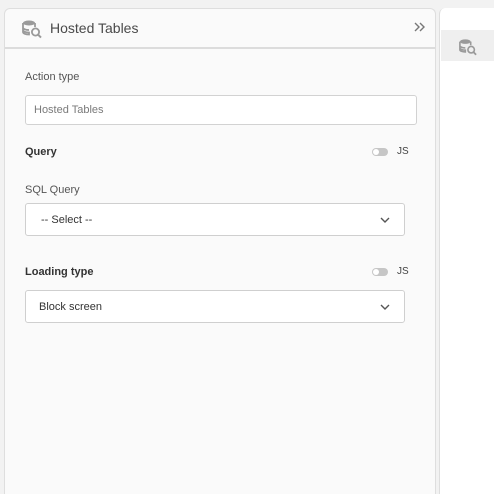 The image size is (494, 494). I want to click on side-panel-tab, so click(467, 45).